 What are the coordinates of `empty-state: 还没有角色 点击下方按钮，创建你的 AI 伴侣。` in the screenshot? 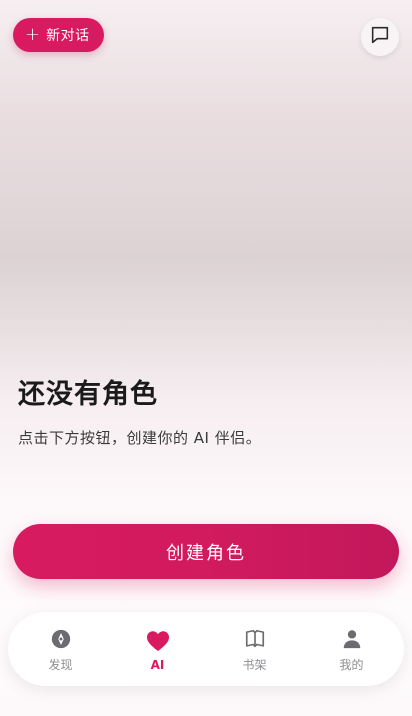 It's located at (206, 410).